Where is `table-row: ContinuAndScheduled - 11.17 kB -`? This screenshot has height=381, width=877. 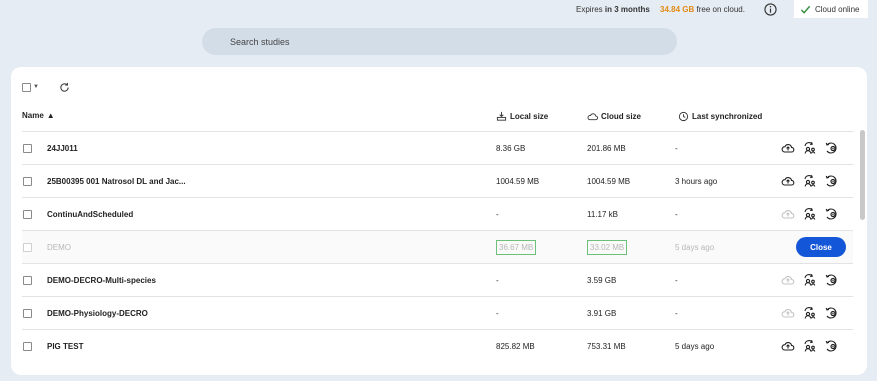 table-row: ContinuAndScheduled - 11.17 kB - is located at coordinates (437, 213).